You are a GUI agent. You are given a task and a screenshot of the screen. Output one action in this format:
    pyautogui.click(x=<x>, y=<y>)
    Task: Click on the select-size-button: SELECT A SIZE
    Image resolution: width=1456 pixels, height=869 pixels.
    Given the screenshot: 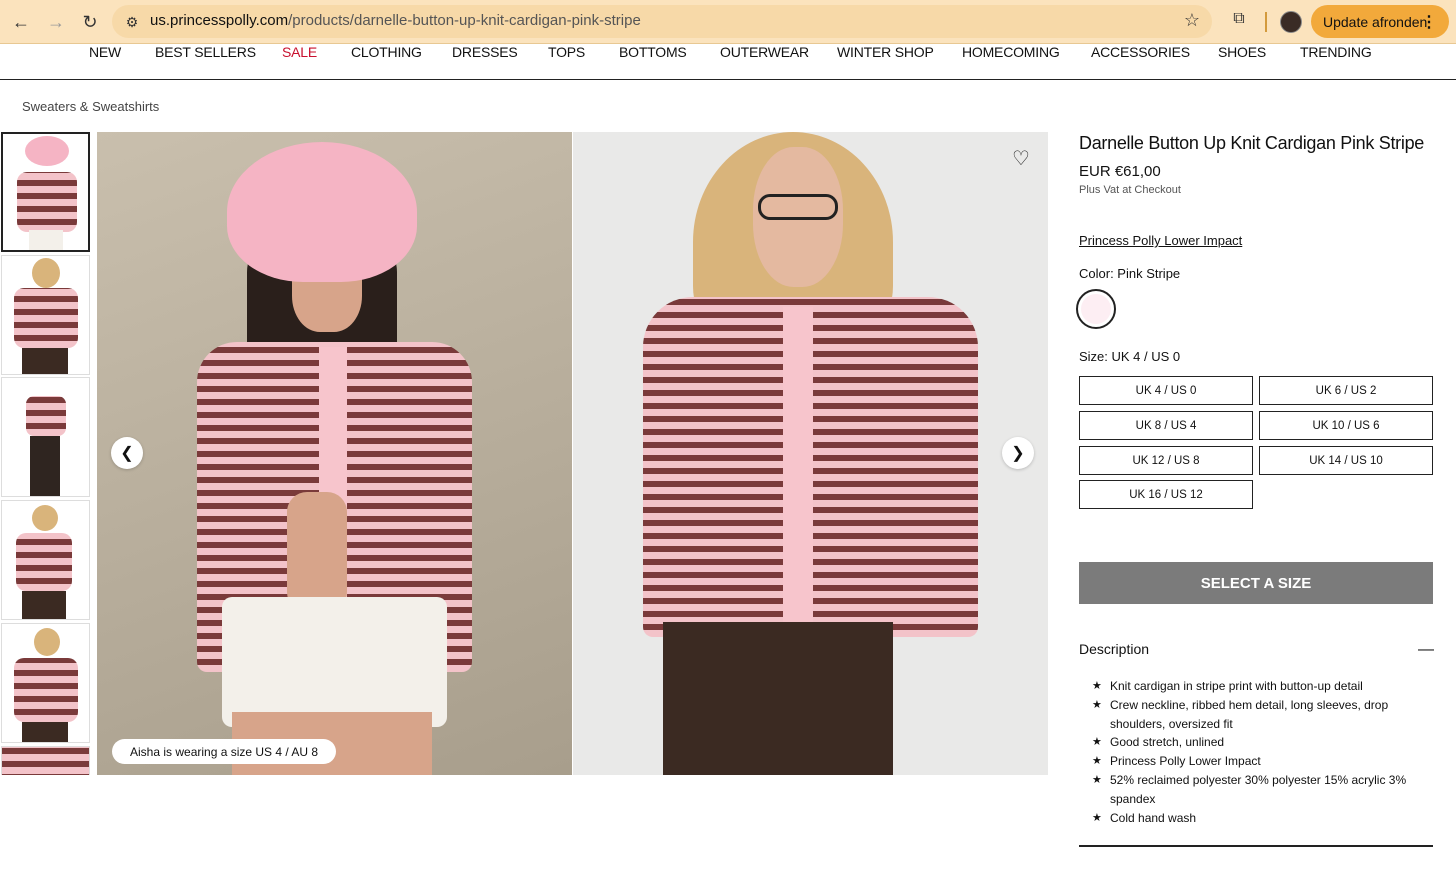 What is the action you would take?
    pyautogui.click(x=1256, y=583)
    